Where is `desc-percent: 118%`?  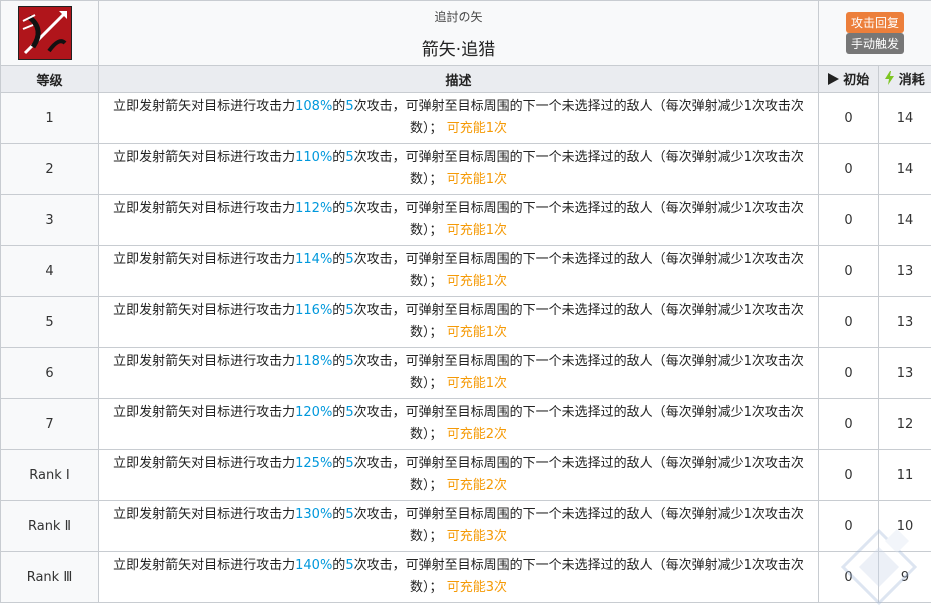
desc-percent: 118% is located at coordinates (314, 361).